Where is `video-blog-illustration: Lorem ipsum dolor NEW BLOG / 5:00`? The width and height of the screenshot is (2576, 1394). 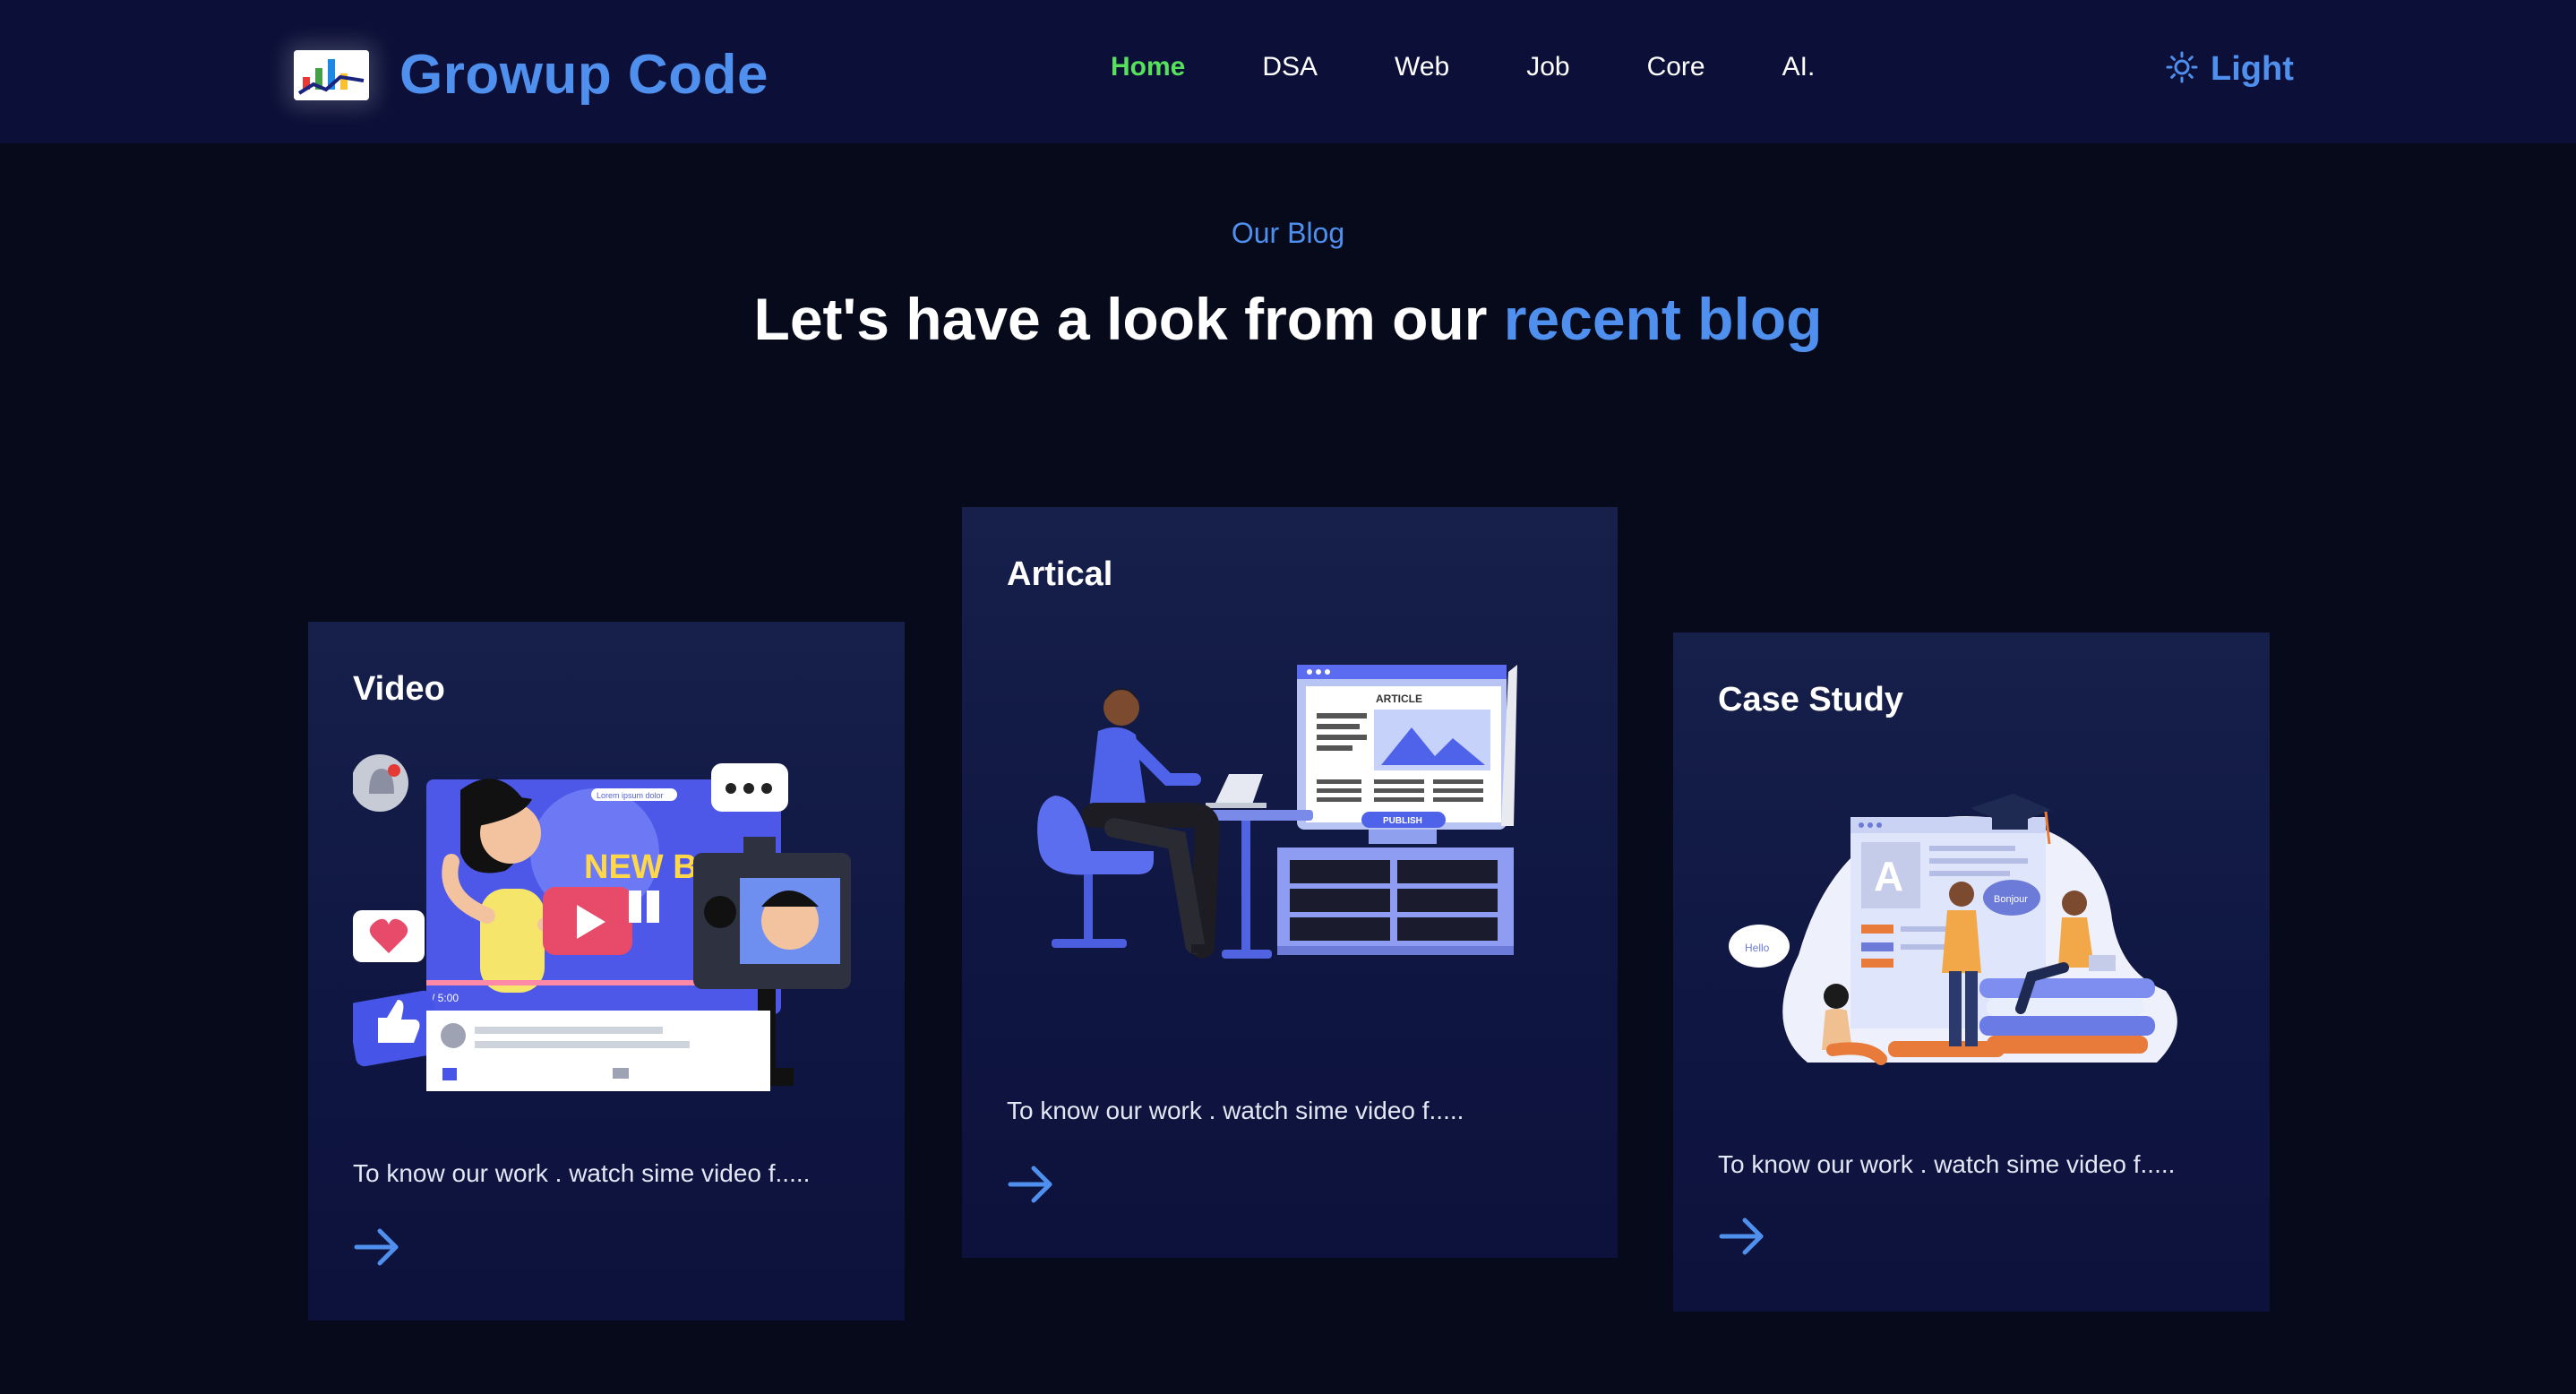 video-blog-illustration: Lorem ipsum dolor NEW BLOG / 5:00 is located at coordinates (606, 925).